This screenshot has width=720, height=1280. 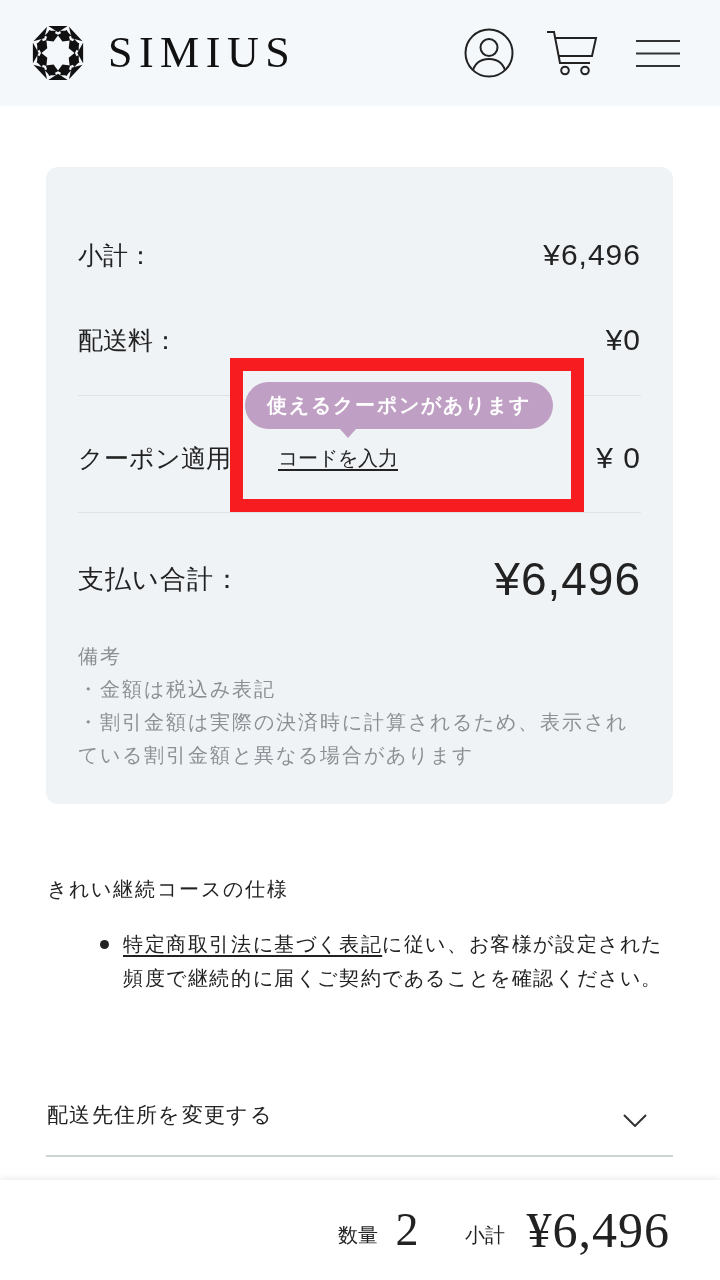 What do you see at coordinates (253, 944) in the screenshot?
I see `legal-notice-link: 特定商取引法に基づく表記` at bounding box center [253, 944].